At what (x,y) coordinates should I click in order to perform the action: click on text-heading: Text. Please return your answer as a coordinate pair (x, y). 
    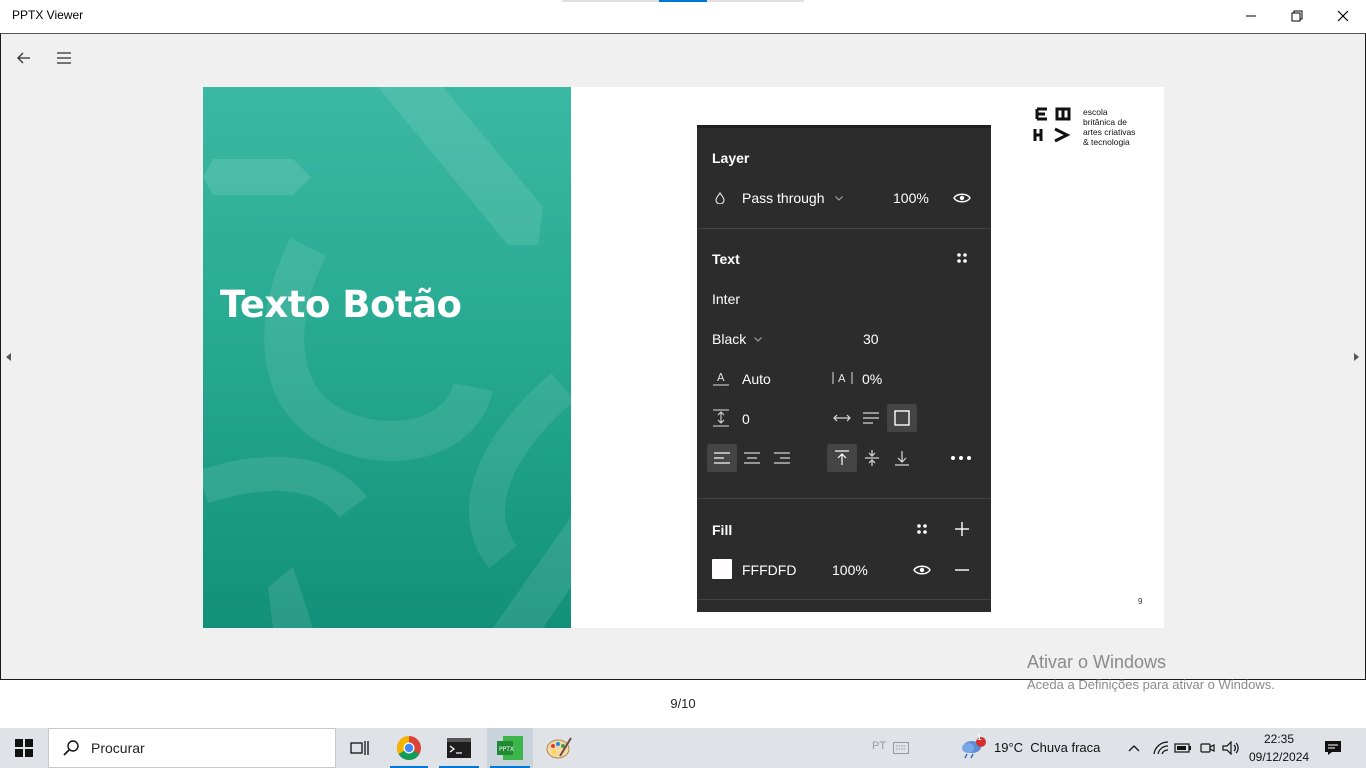
    Looking at the image, I should click on (726, 259).